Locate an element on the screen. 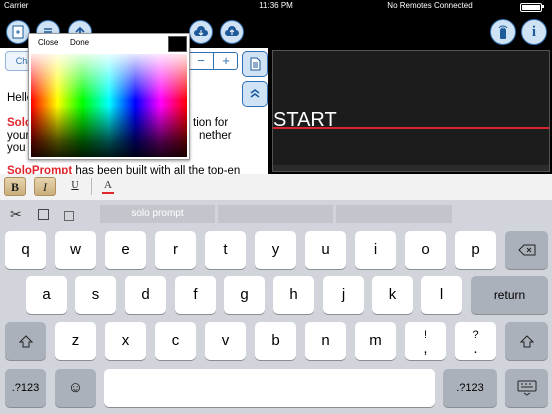 This screenshot has width=552, height=414. prompter-preview: START is located at coordinates (411, 111).